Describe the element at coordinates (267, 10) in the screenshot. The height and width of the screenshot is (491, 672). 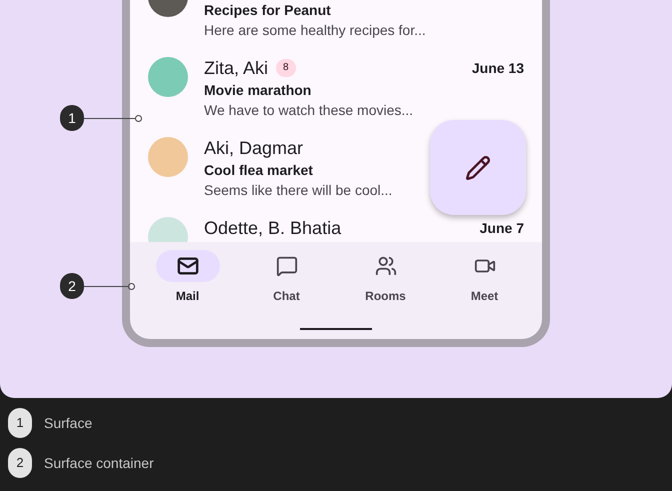
I see `message-subject: Recipes for Peanut` at that location.